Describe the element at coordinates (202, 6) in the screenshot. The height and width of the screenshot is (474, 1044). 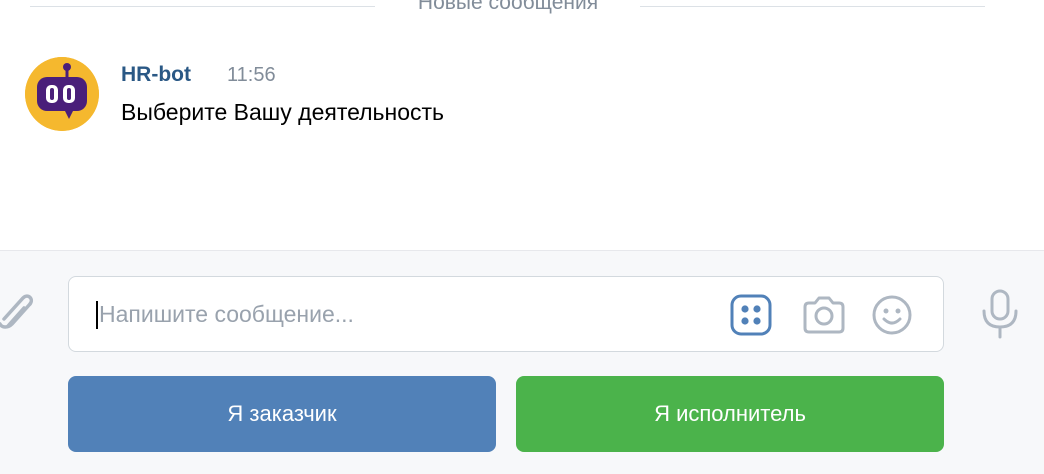
I see `divider-line-left` at that location.